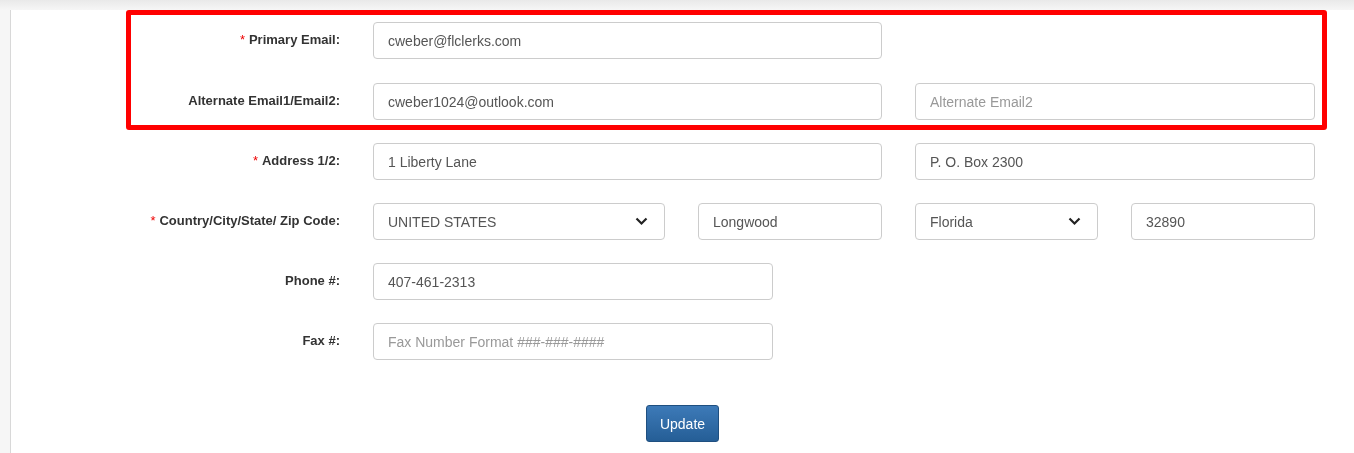  Describe the element at coordinates (312, 280) in the screenshot. I see `field-label: Phone #:` at that location.